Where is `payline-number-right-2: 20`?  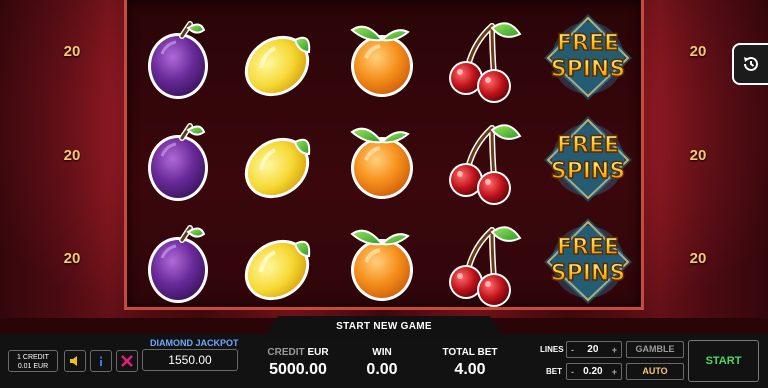 payline-number-right-2: 20 is located at coordinates (698, 155).